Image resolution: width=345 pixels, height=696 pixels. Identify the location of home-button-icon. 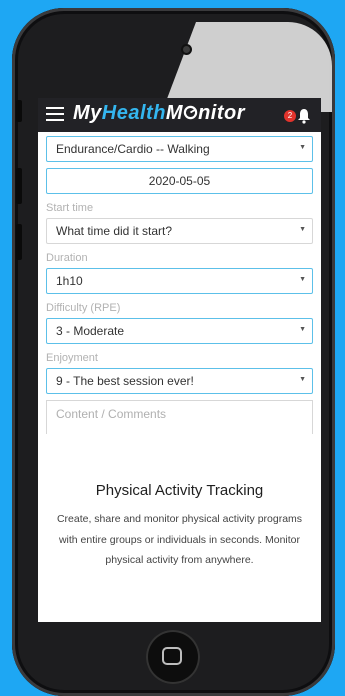
(172, 656).